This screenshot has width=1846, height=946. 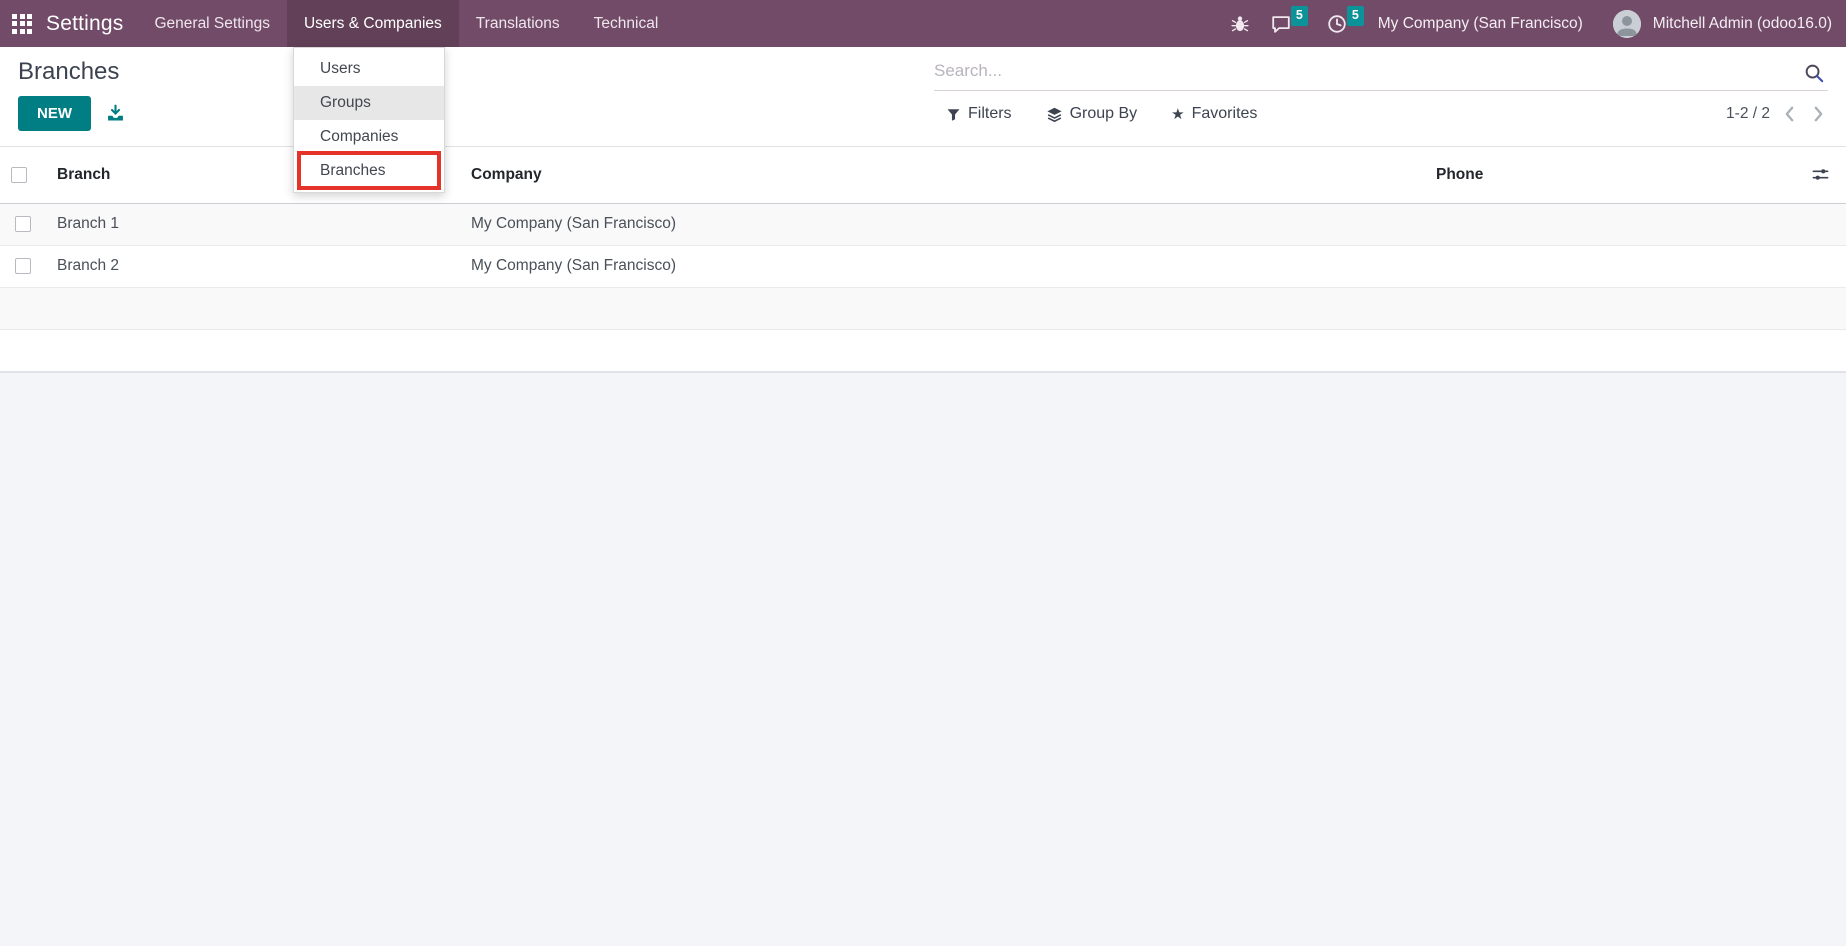 What do you see at coordinates (90, 24) in the screenshot?
I see `current-app-name: Settings` at bounding box center [90, 24].